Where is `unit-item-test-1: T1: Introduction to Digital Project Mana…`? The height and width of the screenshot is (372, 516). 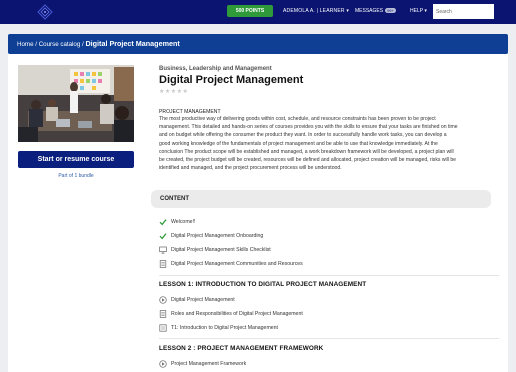
unit-item-test-1: T1: Introduction to Digital Project Mana… is located at coordinates (218, 328).